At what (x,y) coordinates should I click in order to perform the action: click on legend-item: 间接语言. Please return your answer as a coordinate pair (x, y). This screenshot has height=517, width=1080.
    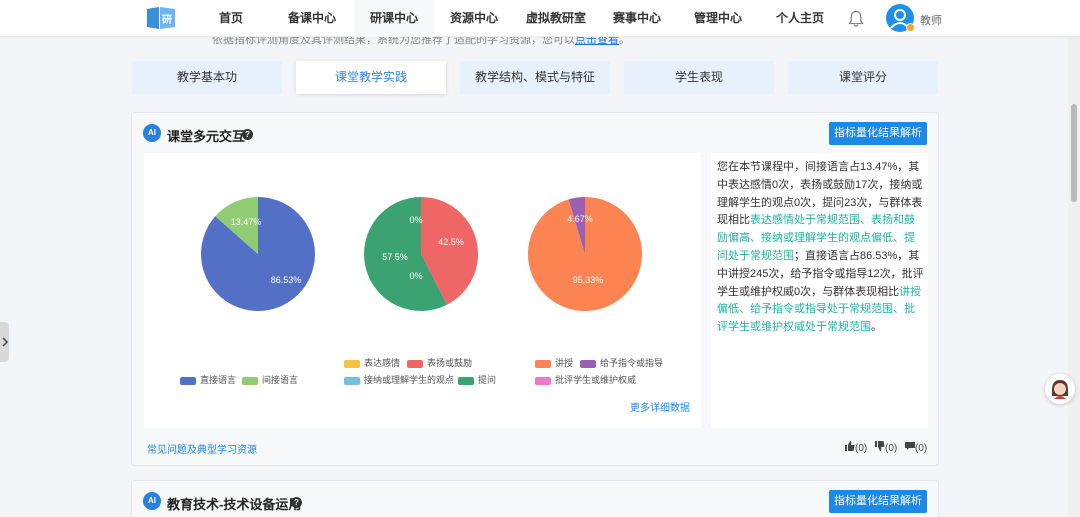
    Looking at the image, I should click on (270, 379).